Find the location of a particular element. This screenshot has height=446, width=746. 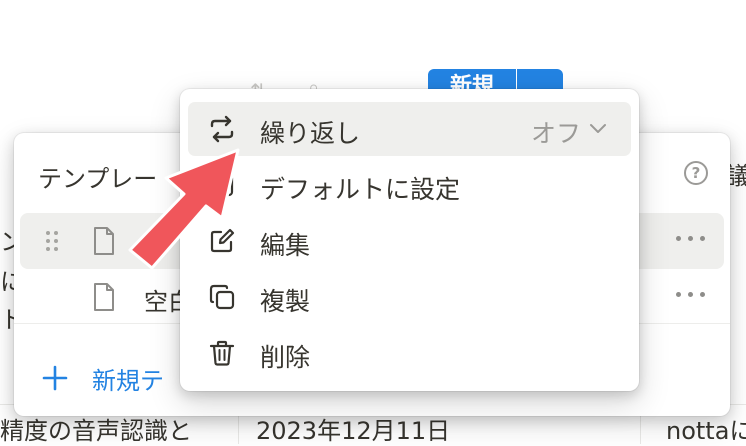

menu-item-label: 編集 is located at coordinates (285, 245).